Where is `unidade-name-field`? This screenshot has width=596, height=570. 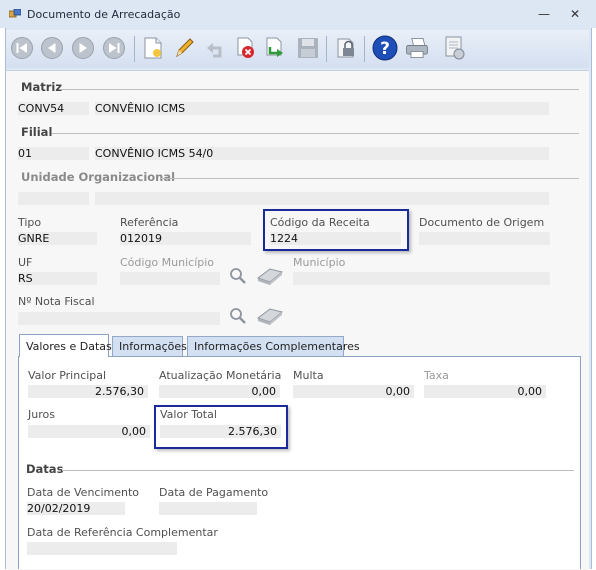
unidade-name-field is located at coordinates (322, 198).